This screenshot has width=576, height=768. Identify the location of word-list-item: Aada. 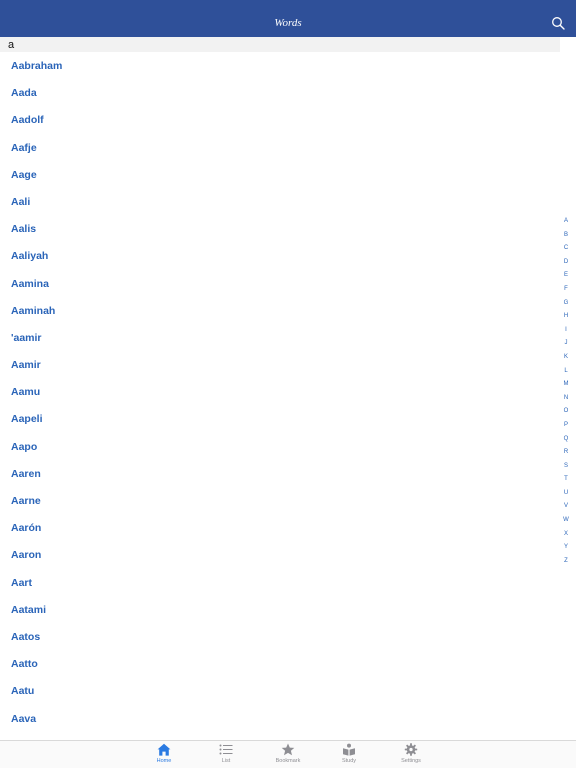
(280, 92).